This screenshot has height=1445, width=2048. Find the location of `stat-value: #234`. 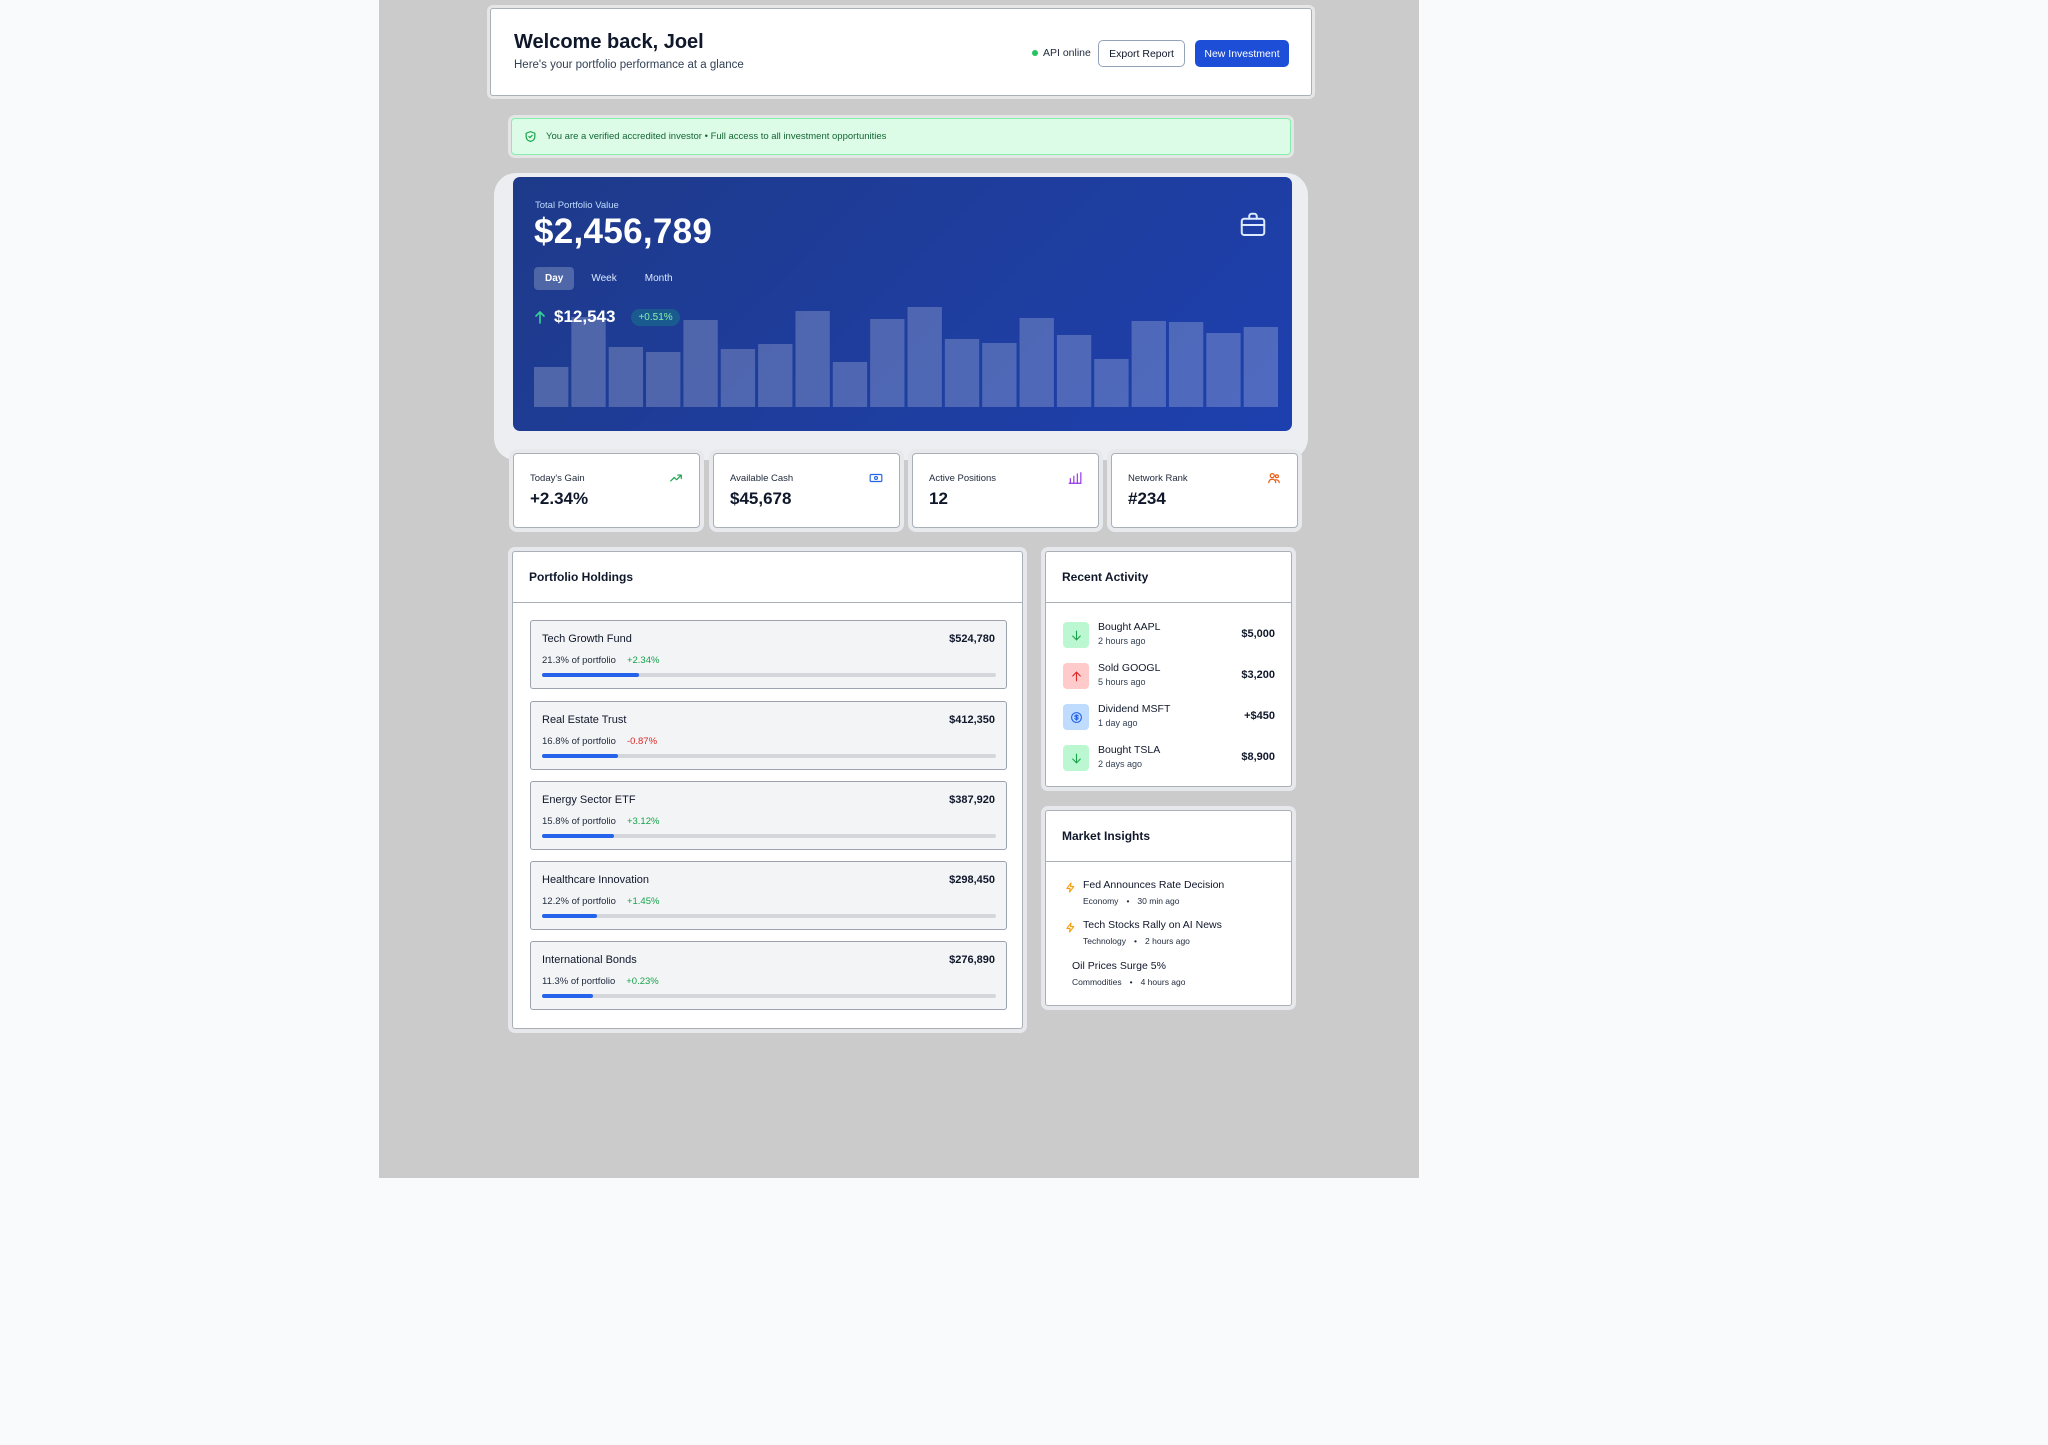

stat-value: #234 is located at coordinates (1147, 498).